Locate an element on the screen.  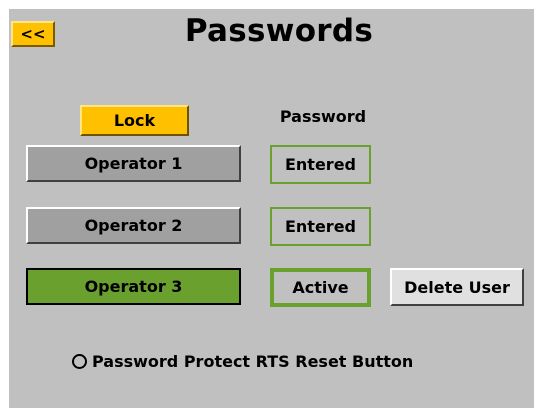
operator-1-button: Operator 1 is located at coordinates (133, 163).